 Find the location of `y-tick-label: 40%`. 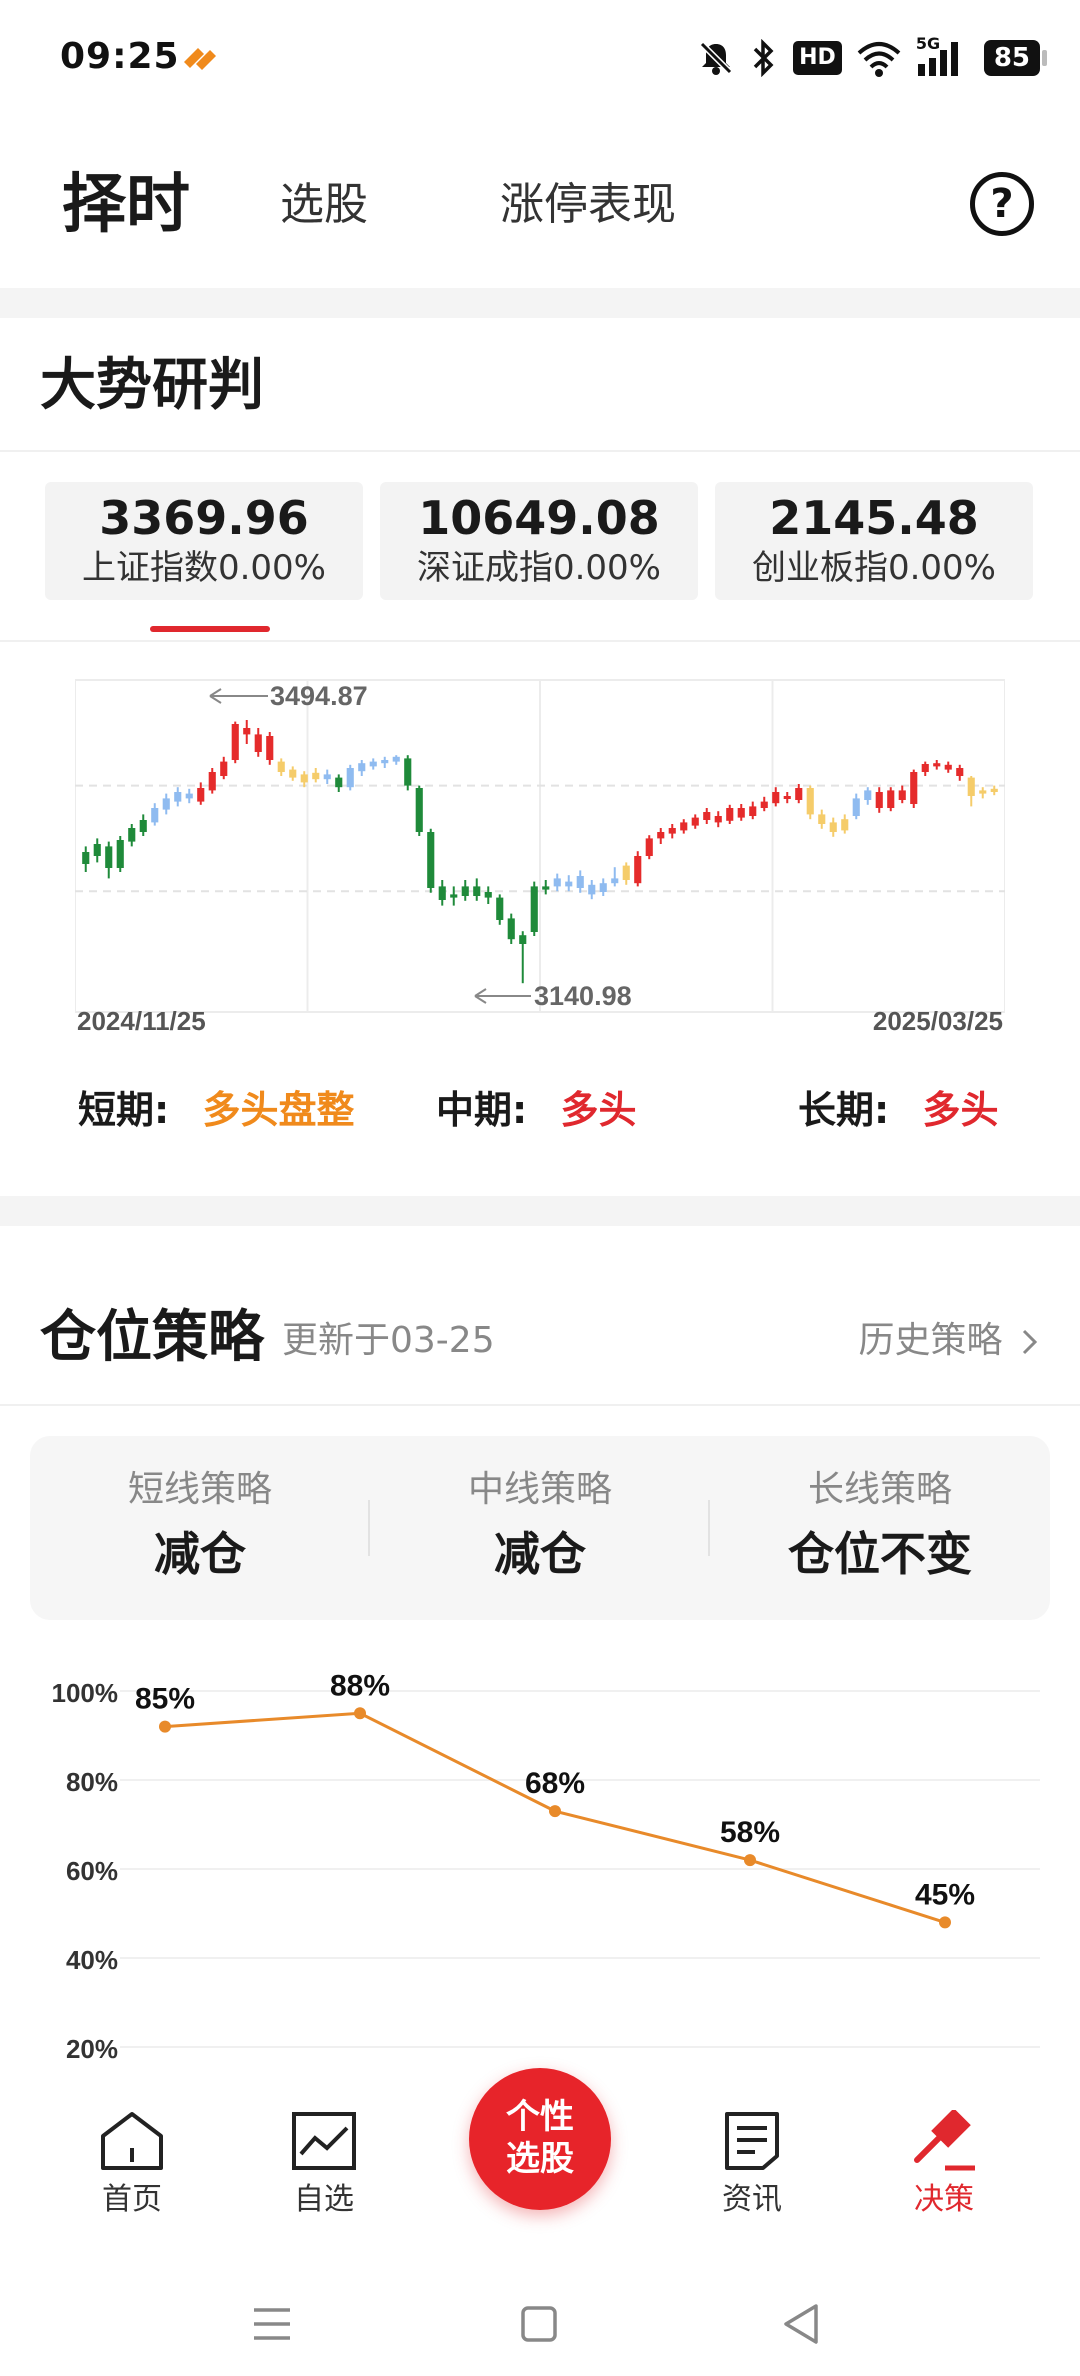

y-tick-label: 40% is located at coordinates (92, 1960).